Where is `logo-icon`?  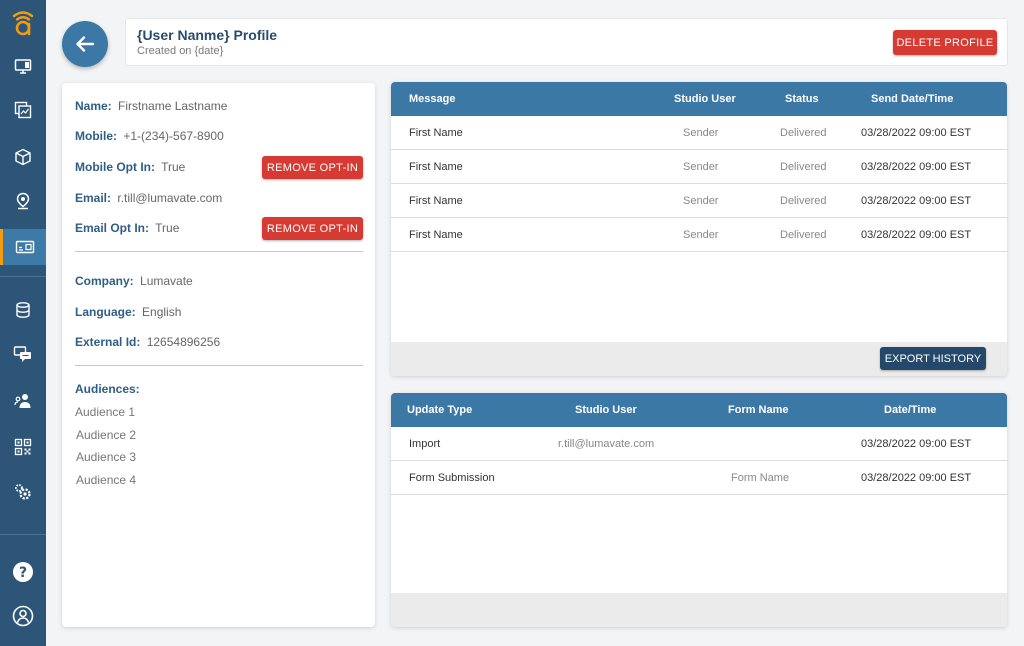 logo-icon is located at coordinates (23, 23).